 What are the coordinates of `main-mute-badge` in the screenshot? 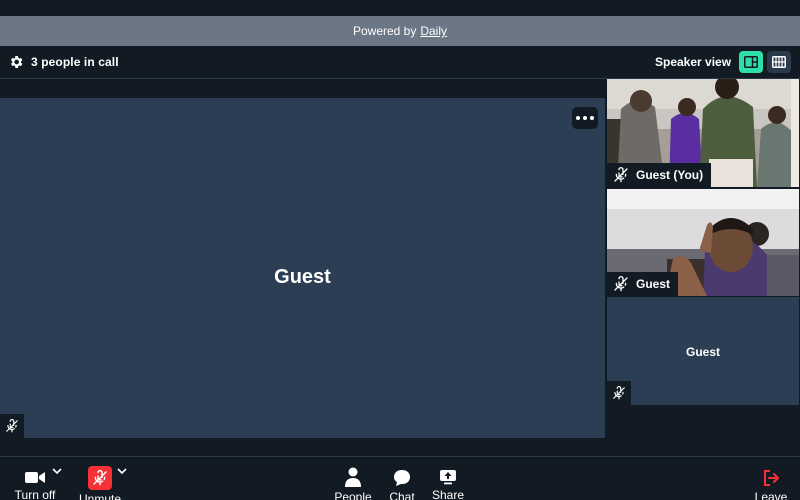 It's located at (12, 426).